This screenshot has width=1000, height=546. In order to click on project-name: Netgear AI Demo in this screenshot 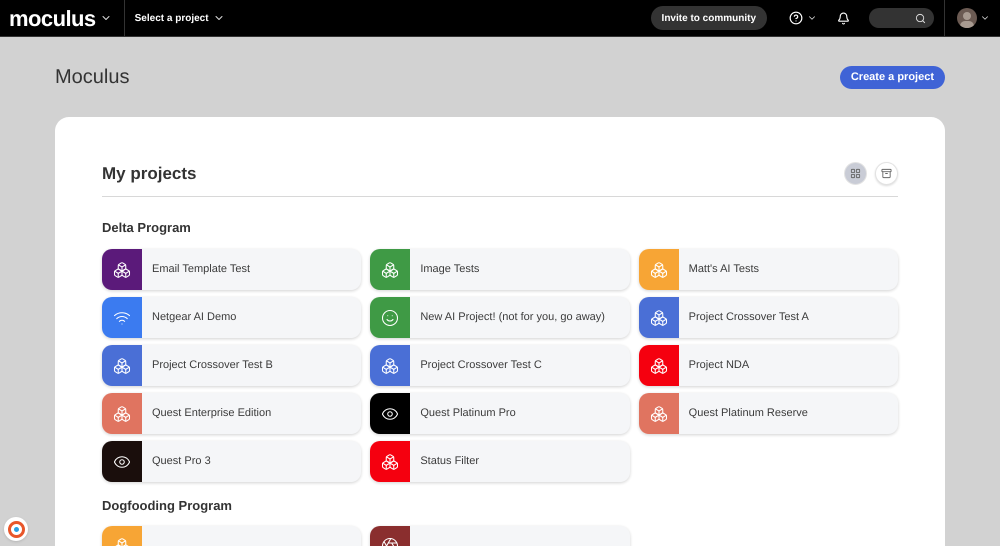, I will do `click(194, 318)`.